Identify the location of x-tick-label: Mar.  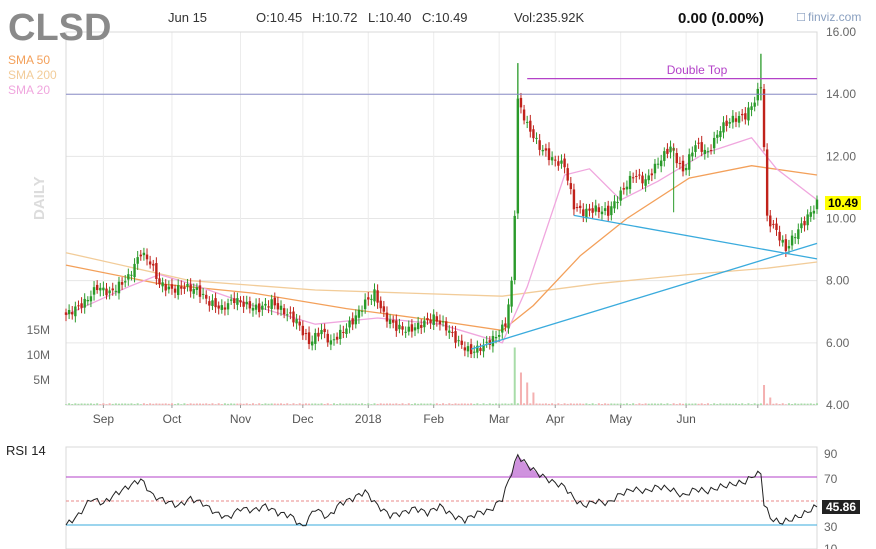
(499, 419).